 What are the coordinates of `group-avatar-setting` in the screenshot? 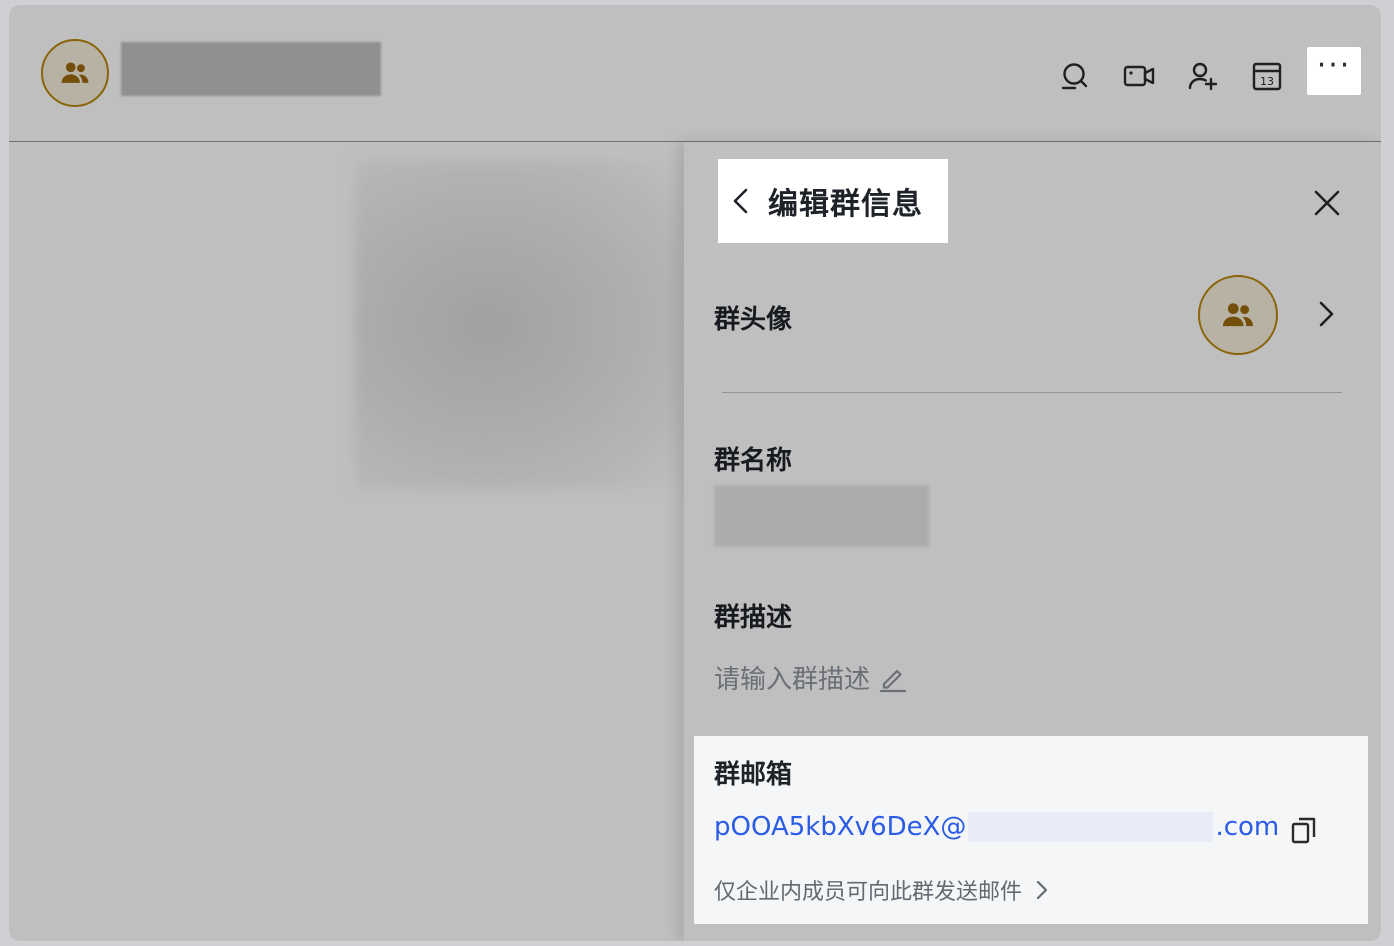 It's located at (1238, 315).